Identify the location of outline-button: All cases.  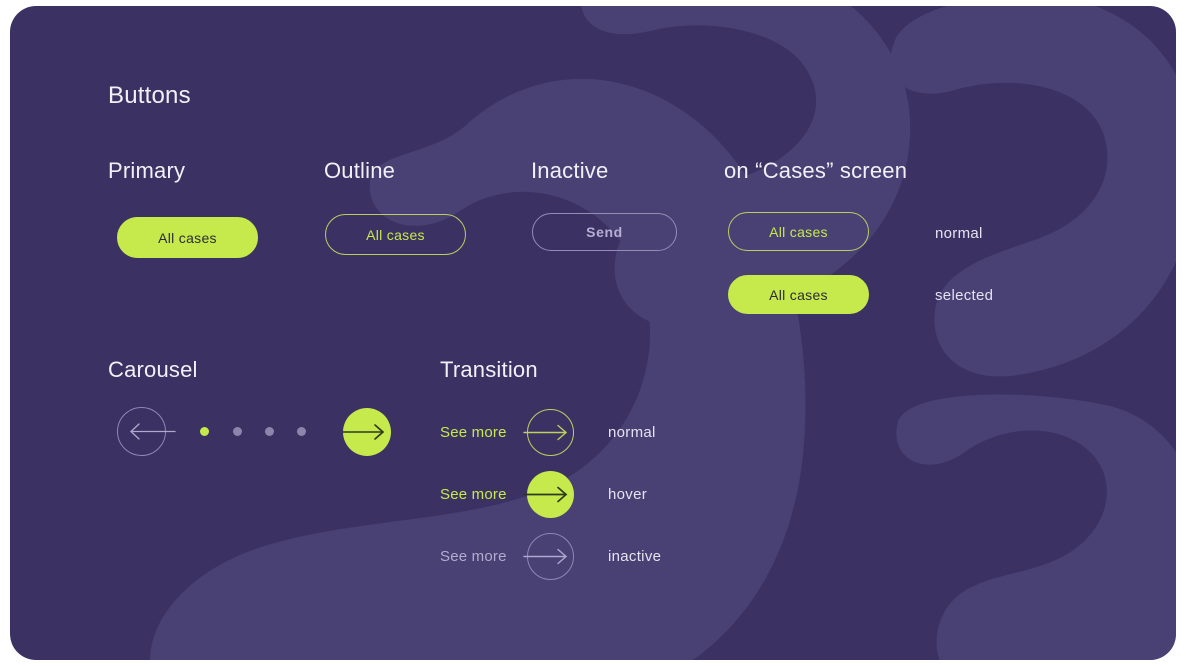
(395, 234).